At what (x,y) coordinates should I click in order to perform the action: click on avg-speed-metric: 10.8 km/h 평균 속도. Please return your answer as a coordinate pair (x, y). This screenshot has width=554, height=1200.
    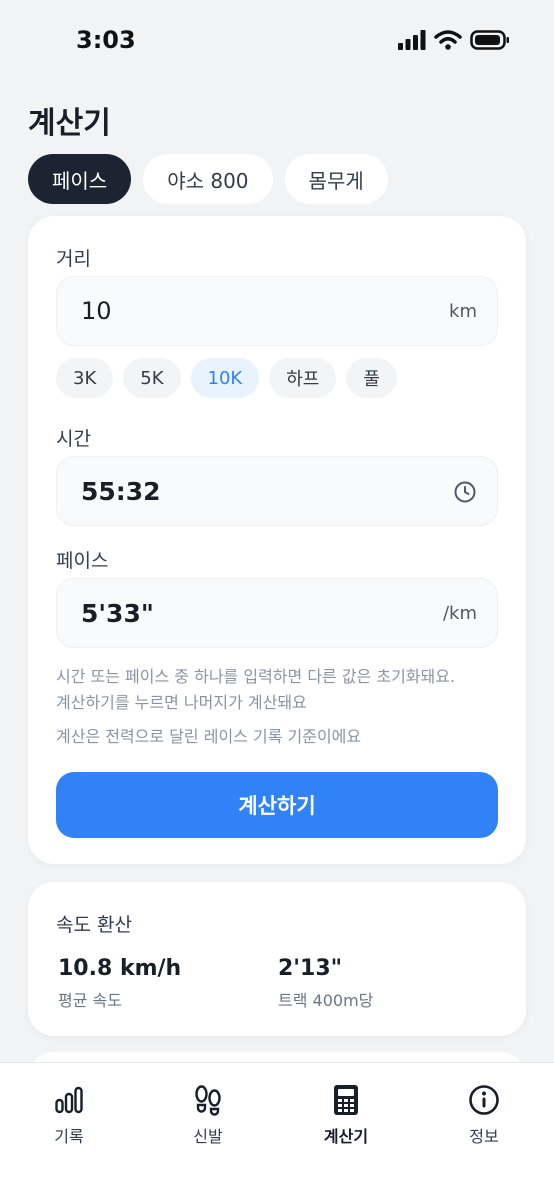
    Looking at the image, I should click on (119, 983).